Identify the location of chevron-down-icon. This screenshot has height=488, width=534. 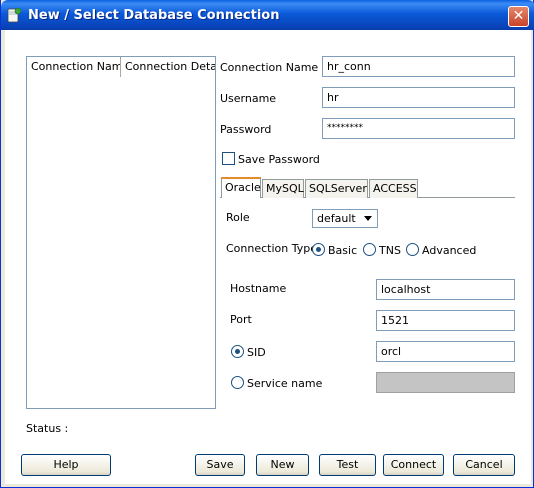
(368, 218).